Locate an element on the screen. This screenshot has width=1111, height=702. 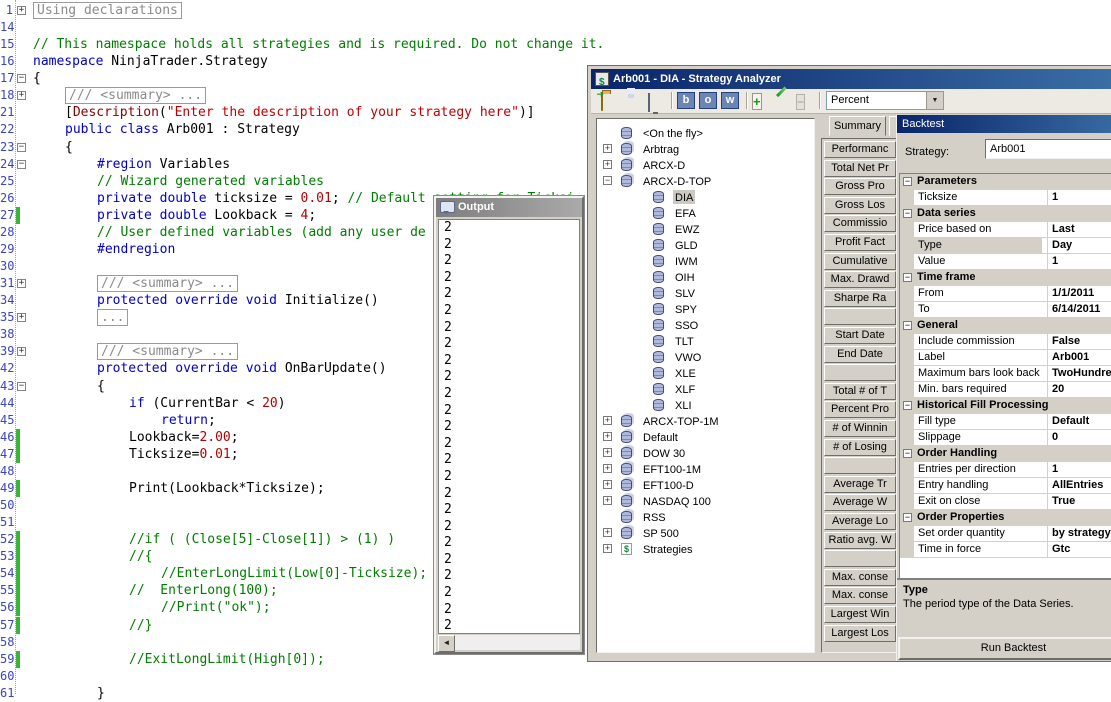
property-row: Entry handling AllEntries is located at coordinates (1005, 485).